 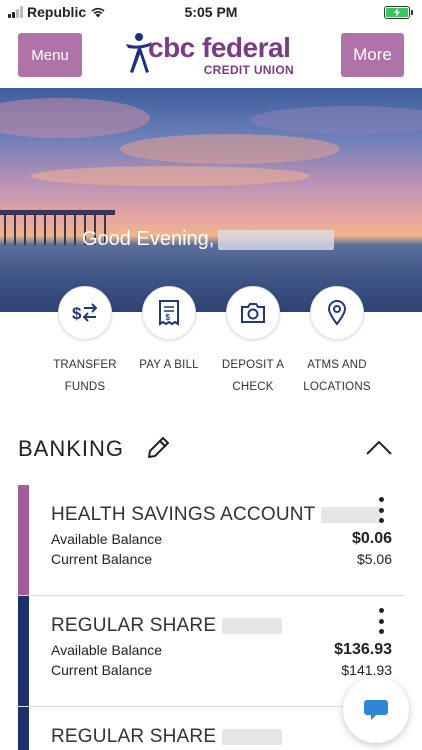 I want to click on label-line: ATMS AND, so click(x=337, y=365).